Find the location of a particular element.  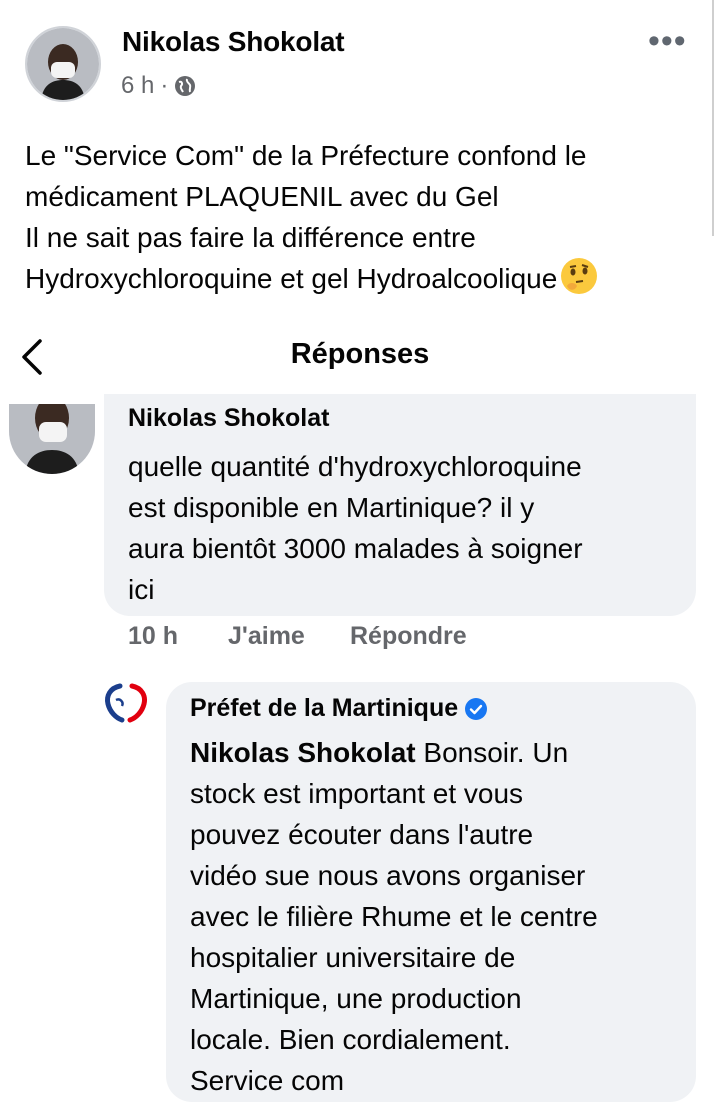

comment-time: 10 h is located at coordinates (153, 636).